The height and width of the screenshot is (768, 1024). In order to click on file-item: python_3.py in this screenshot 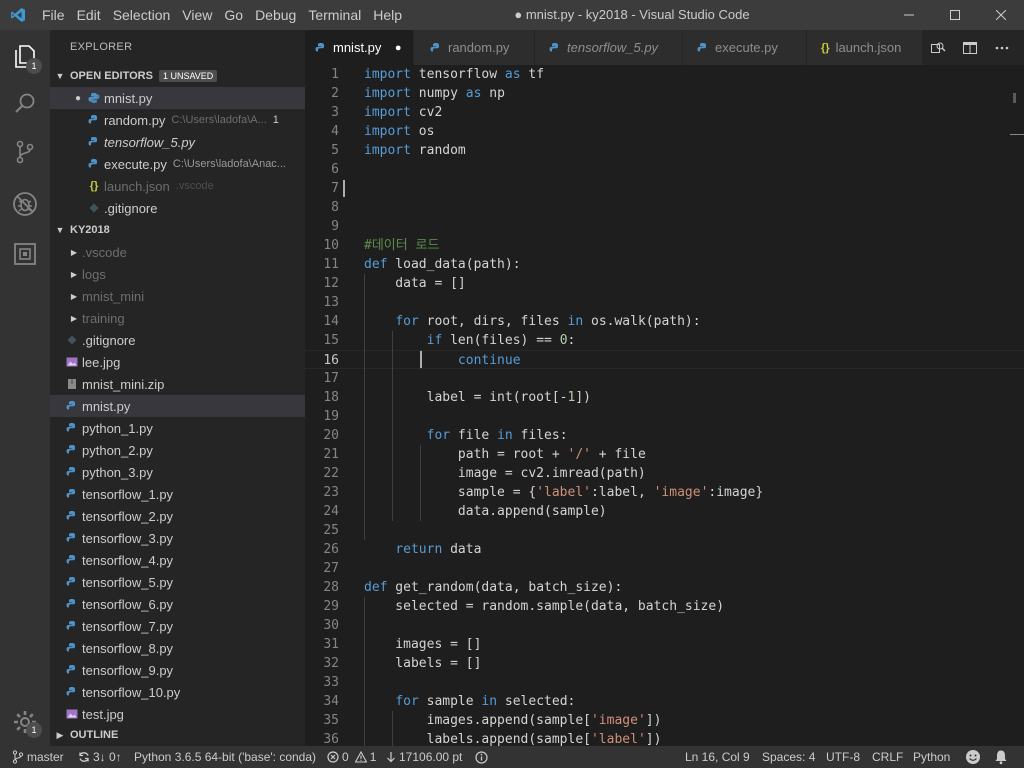, I will do `click(177, 472)`.